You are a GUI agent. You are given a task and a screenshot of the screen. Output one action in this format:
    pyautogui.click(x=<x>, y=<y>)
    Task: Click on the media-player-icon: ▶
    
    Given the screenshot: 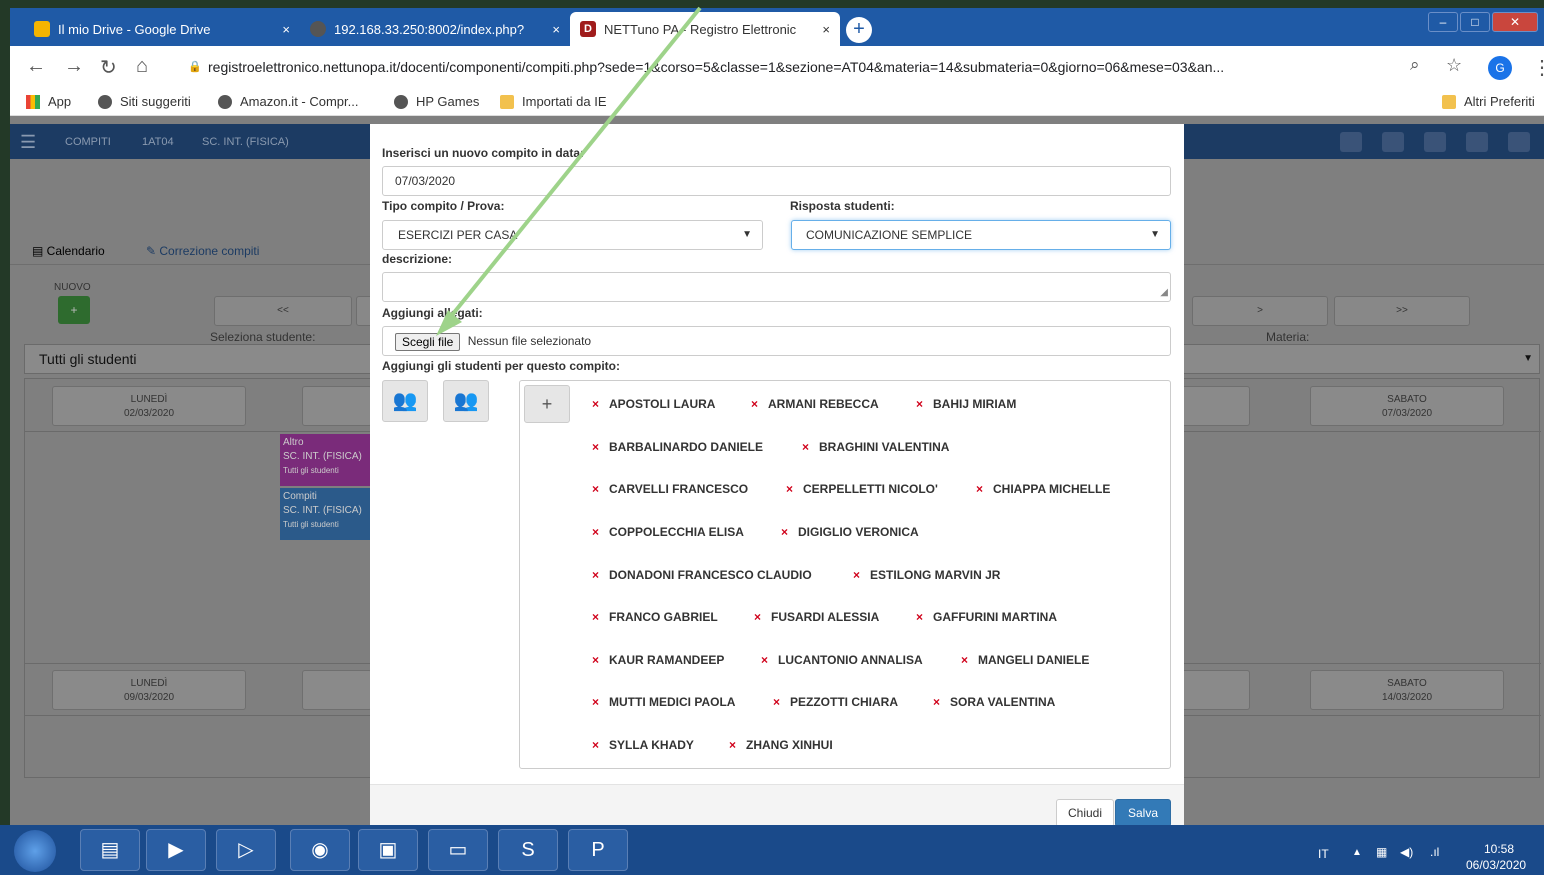 What is the action you would take?
    pyautogui.click(x=176, y=850)
    